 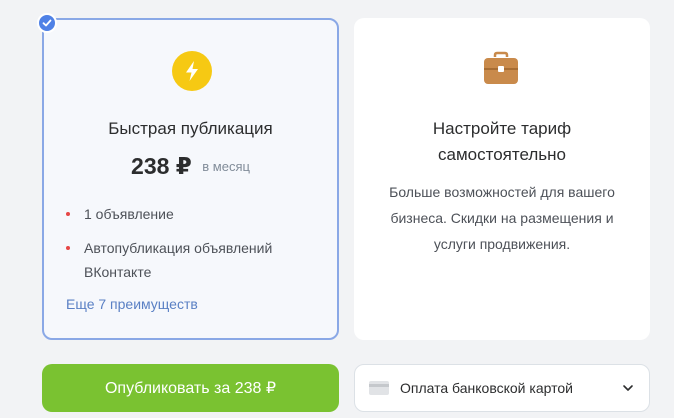 What do you see at coordinates (178, 260) in the screenshot?
I see `feature-text: Автопубликация объявлений ВКонтакте` at bounding box center [178, 260].